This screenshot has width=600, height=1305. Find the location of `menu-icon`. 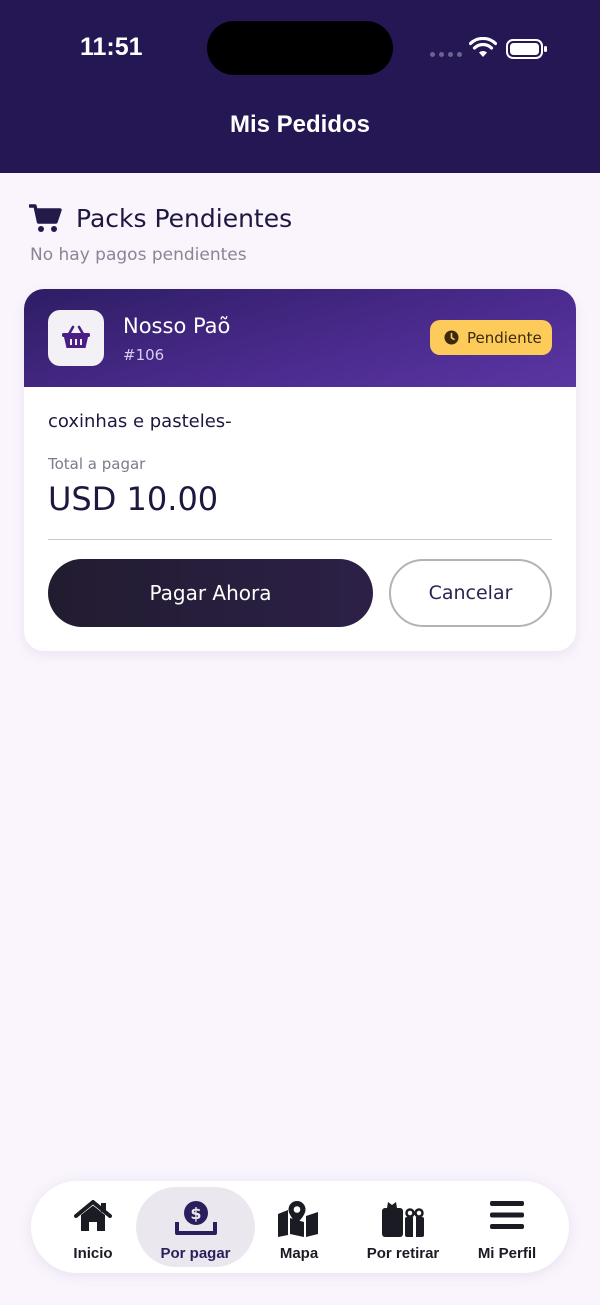

menu-icon is located at coordinates (507, 1215).